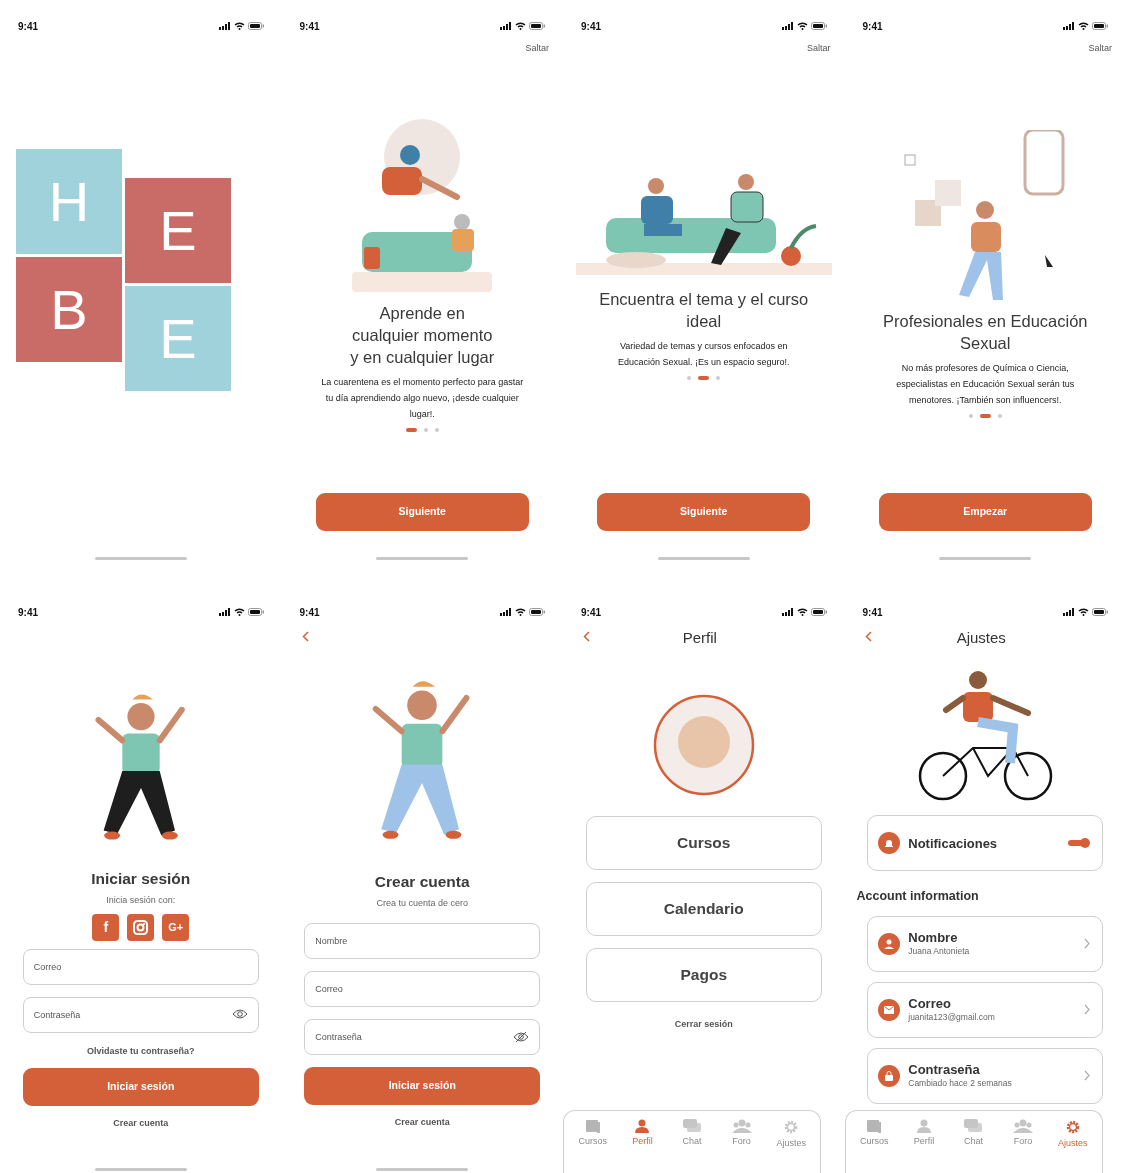 This screenshot has height=1173, width=1126. What do you see at coordinates (953, 843) in the screenshot?
I see `notifications-label: Notificaciones` at bounding box center [953, 843].